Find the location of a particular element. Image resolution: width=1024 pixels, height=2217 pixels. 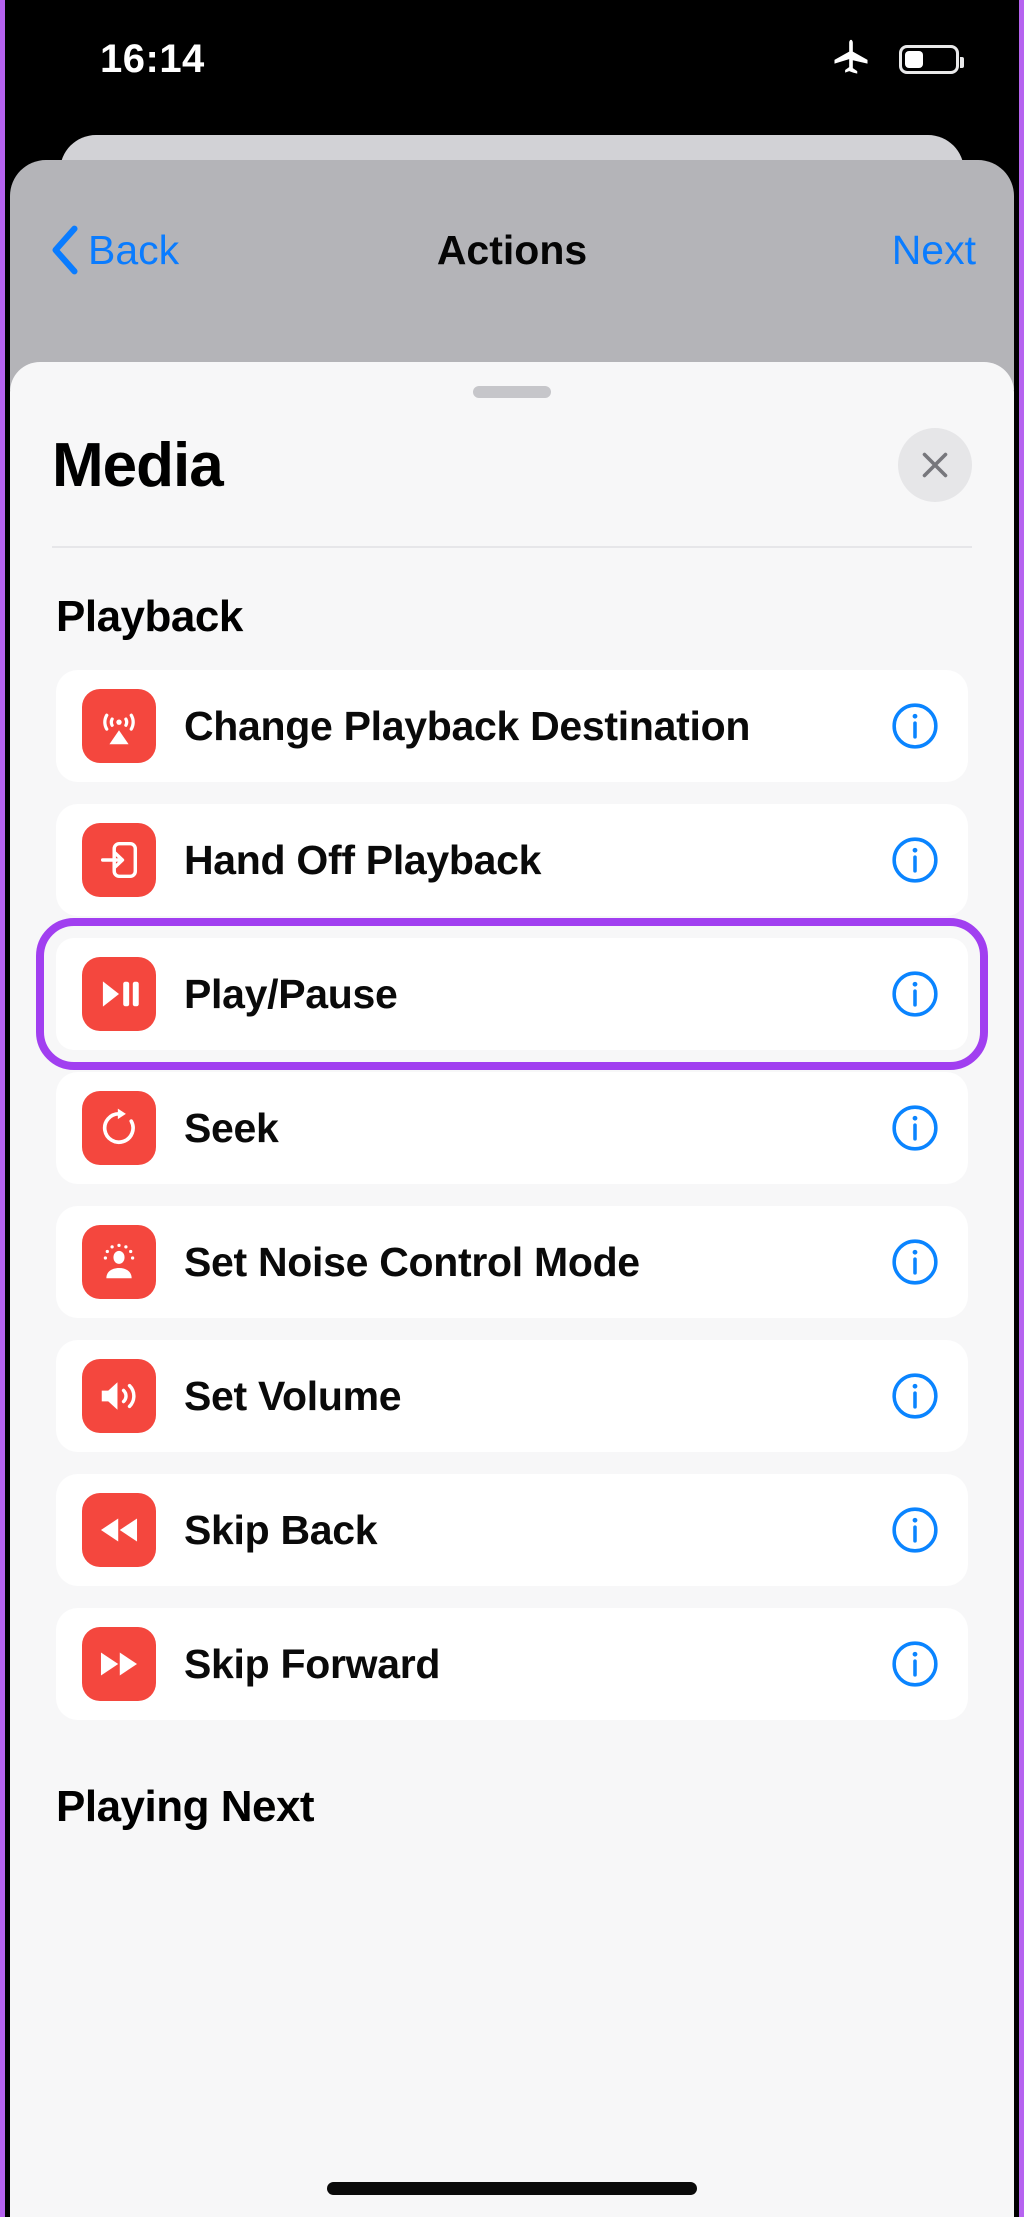

list-item-skip-back: Skip Back is located at coordinates (512, 1530).